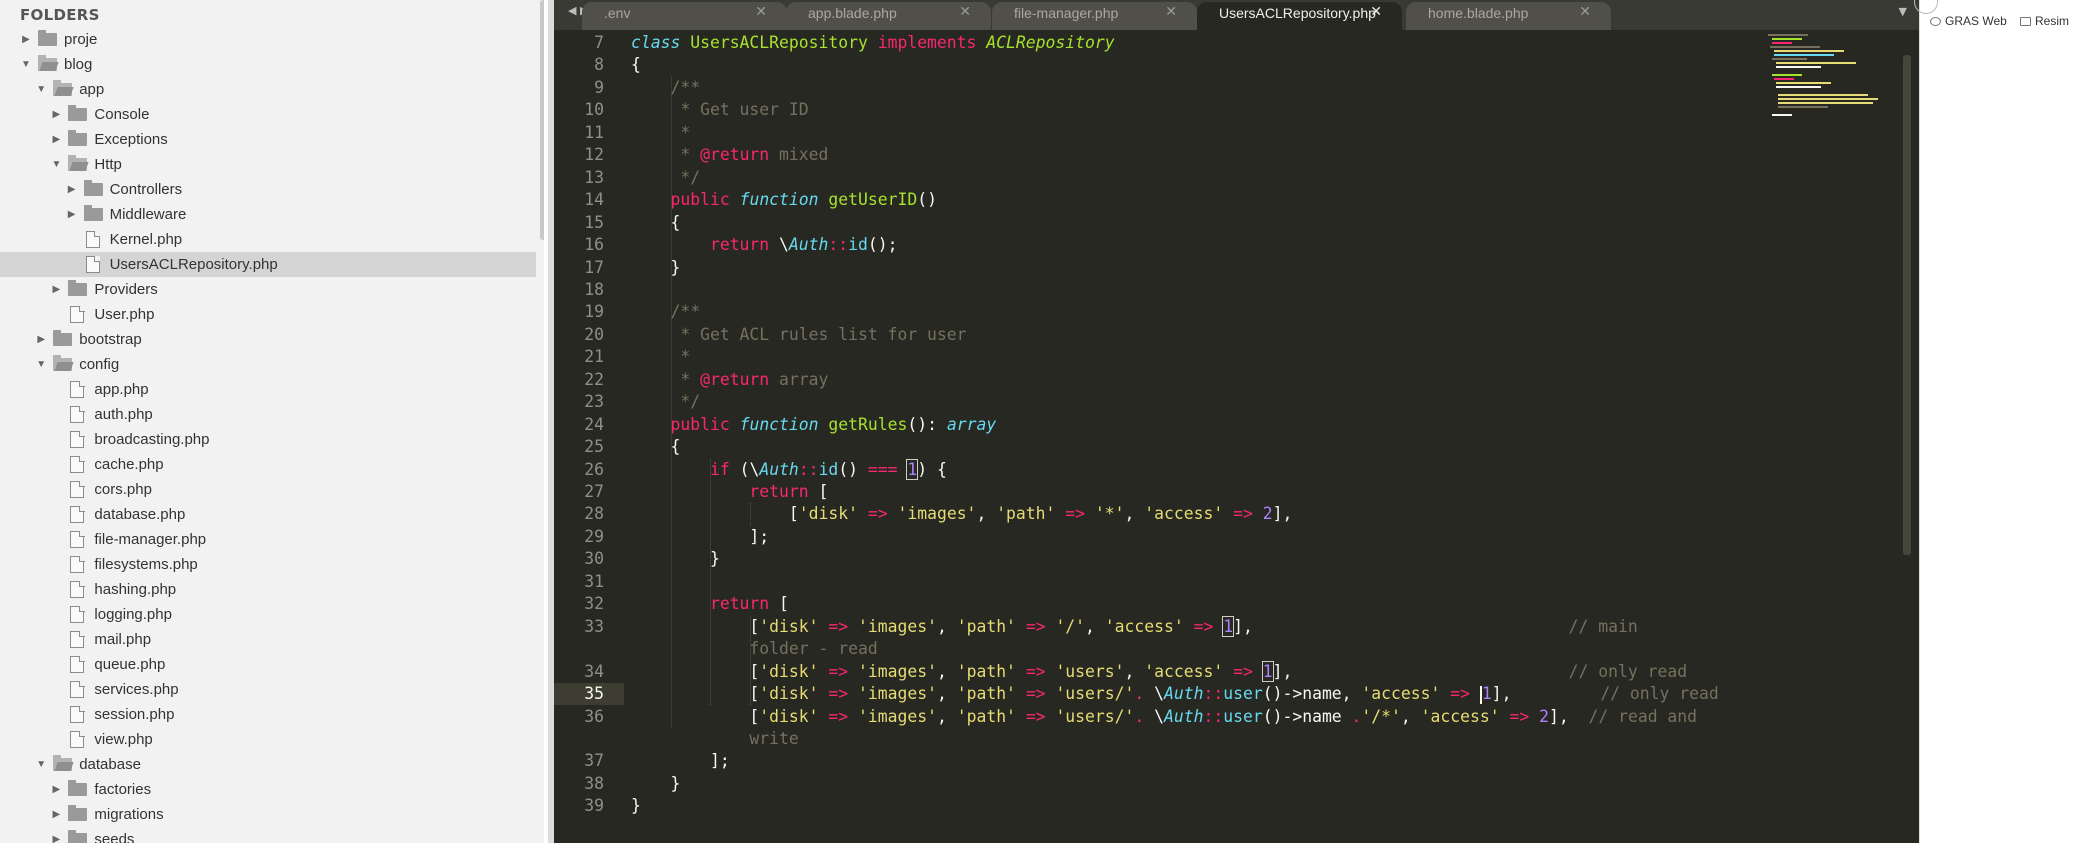 The image size is (2073, 843). Describe the element at coordinates (193, 264) in the screenshot. I see `tree-item-label: UsersACLRepository.php` at that location.